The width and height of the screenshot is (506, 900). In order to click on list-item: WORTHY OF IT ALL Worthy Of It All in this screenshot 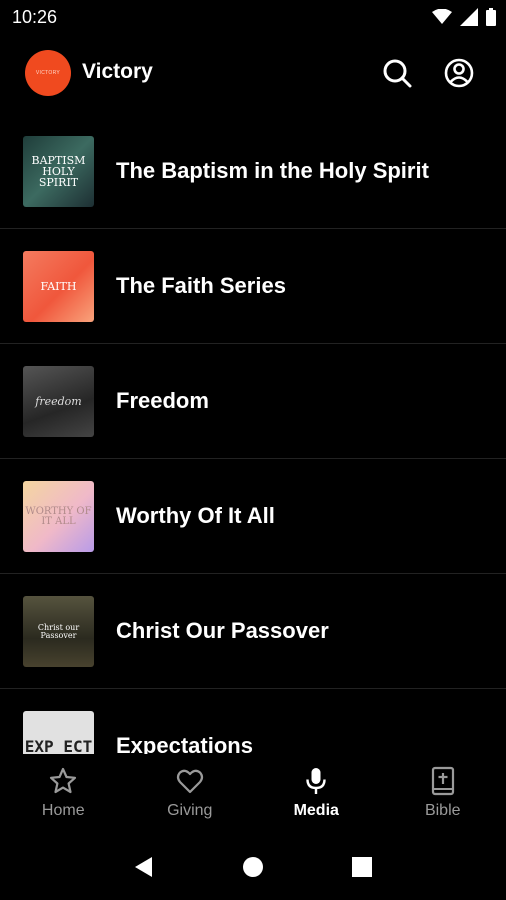, I will do `click(253, 516)`.